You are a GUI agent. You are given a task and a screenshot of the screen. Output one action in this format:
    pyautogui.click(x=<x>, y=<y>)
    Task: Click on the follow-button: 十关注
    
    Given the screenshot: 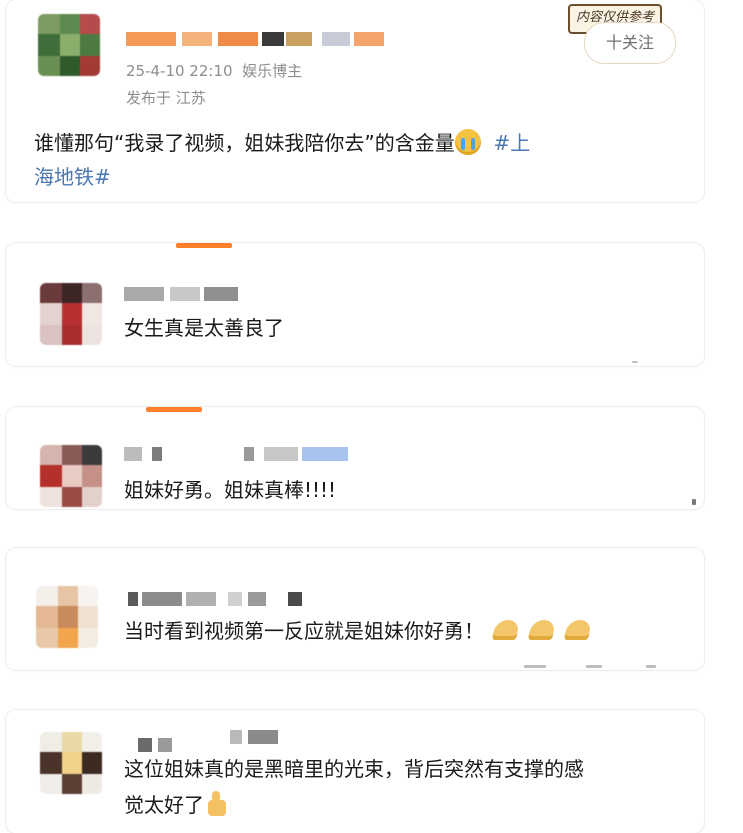 What is the action you would take?
    pyautogui.click(x=630, y=43)
    